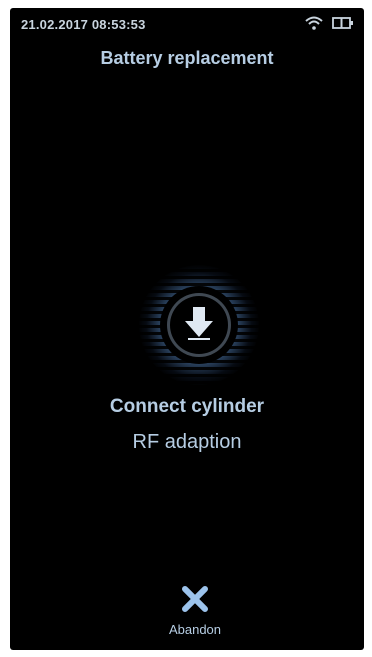  I want to click on battery-icon, so click(343, 23).